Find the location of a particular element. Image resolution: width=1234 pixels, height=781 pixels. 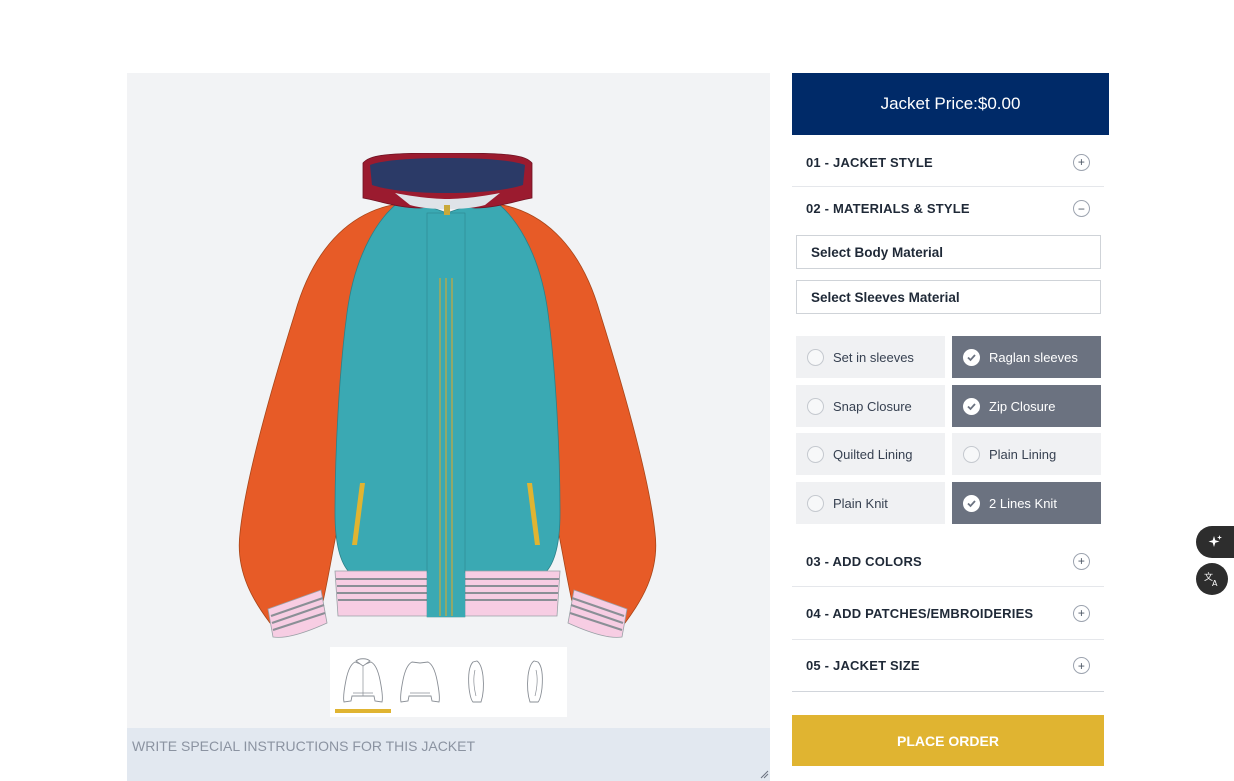

price-value: $0.00 is located at coordinates (999, 103).